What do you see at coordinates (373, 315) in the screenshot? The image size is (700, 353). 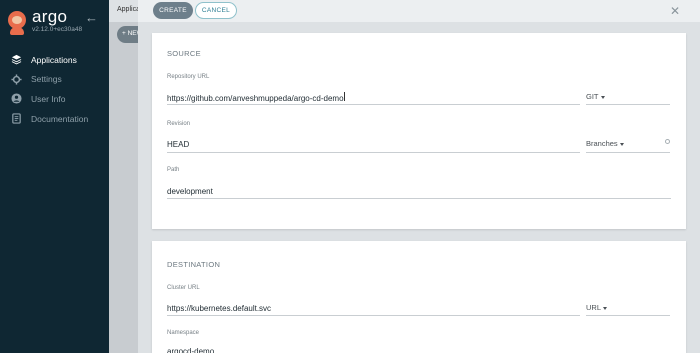 I see `cluster-url-underline` at bounding box center [373, 315].